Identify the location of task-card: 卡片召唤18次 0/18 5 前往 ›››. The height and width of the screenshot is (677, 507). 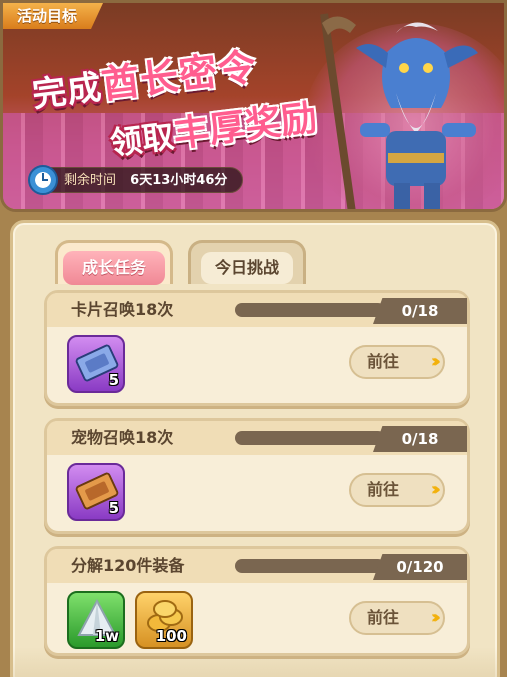
(257, 348).